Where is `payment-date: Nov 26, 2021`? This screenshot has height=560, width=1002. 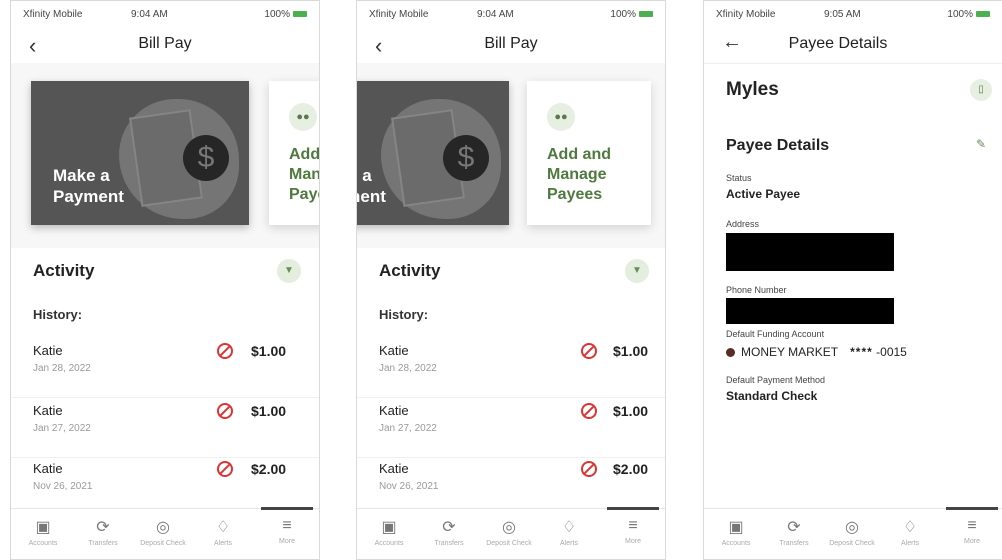
payment-date: Nov 26, 2021 is located at coordinates (409, 486).